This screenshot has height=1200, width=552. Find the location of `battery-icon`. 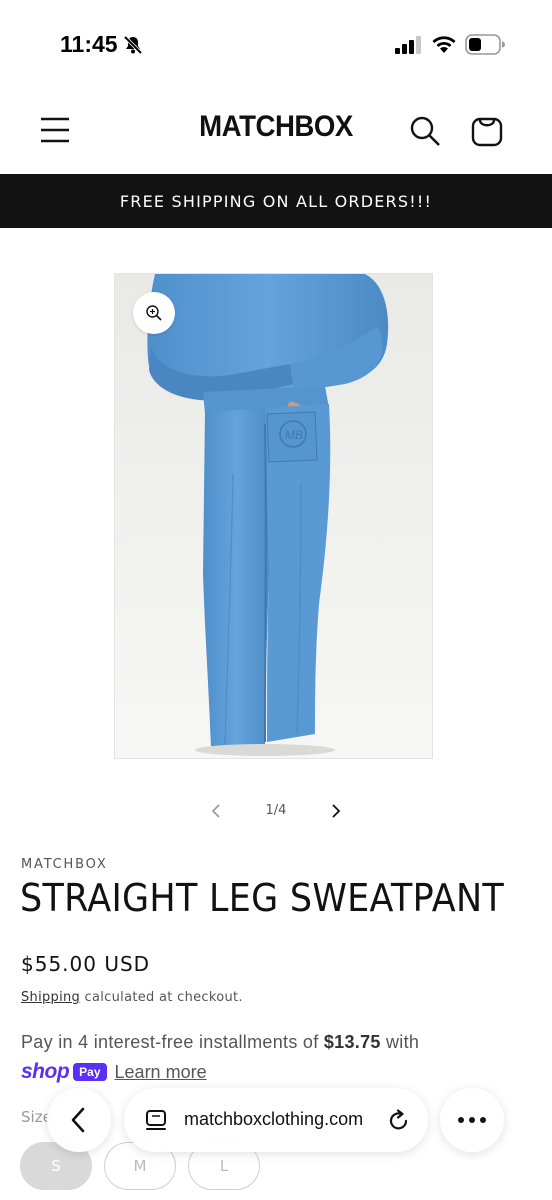

battery-icon is located at coordinates (485, 44).